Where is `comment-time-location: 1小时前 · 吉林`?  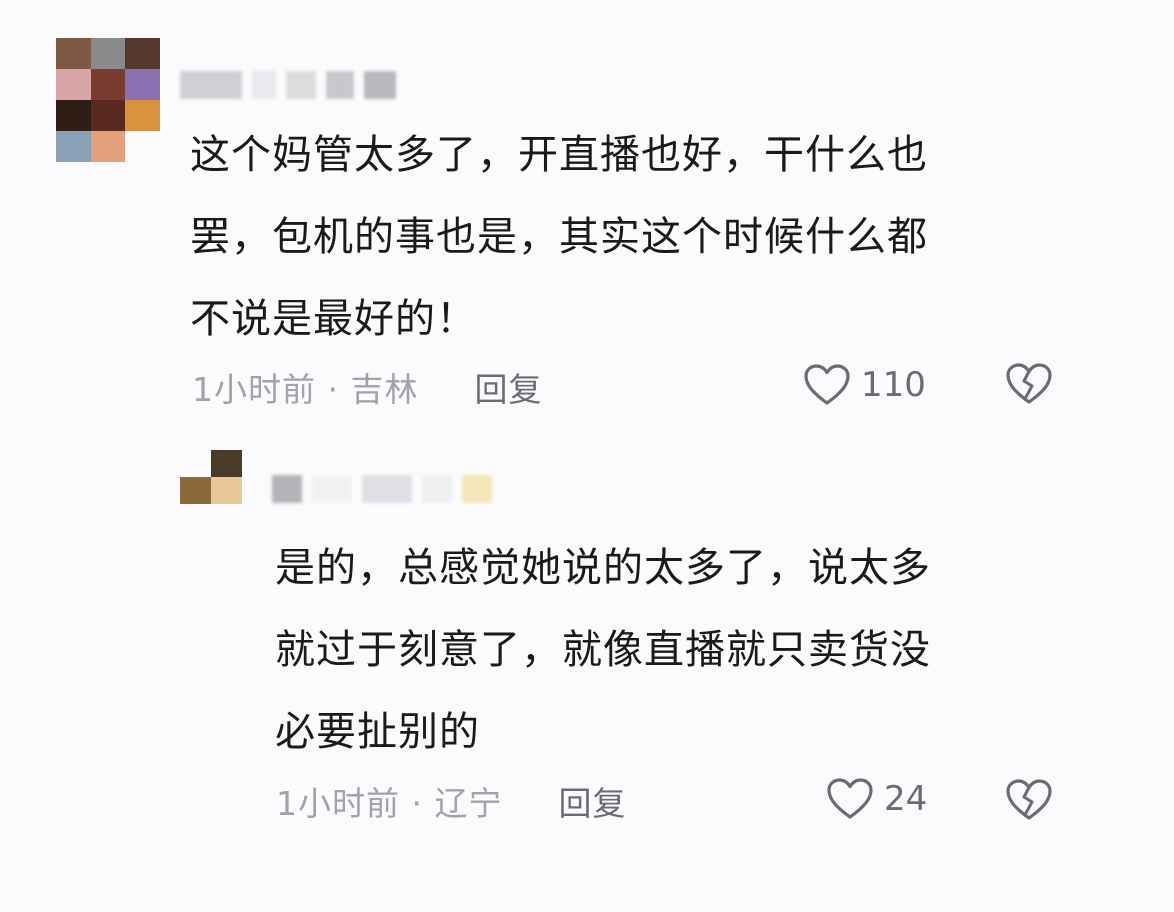 comment-time-location: 1小时前 · 吉林 is located at coordinates (305, 389).